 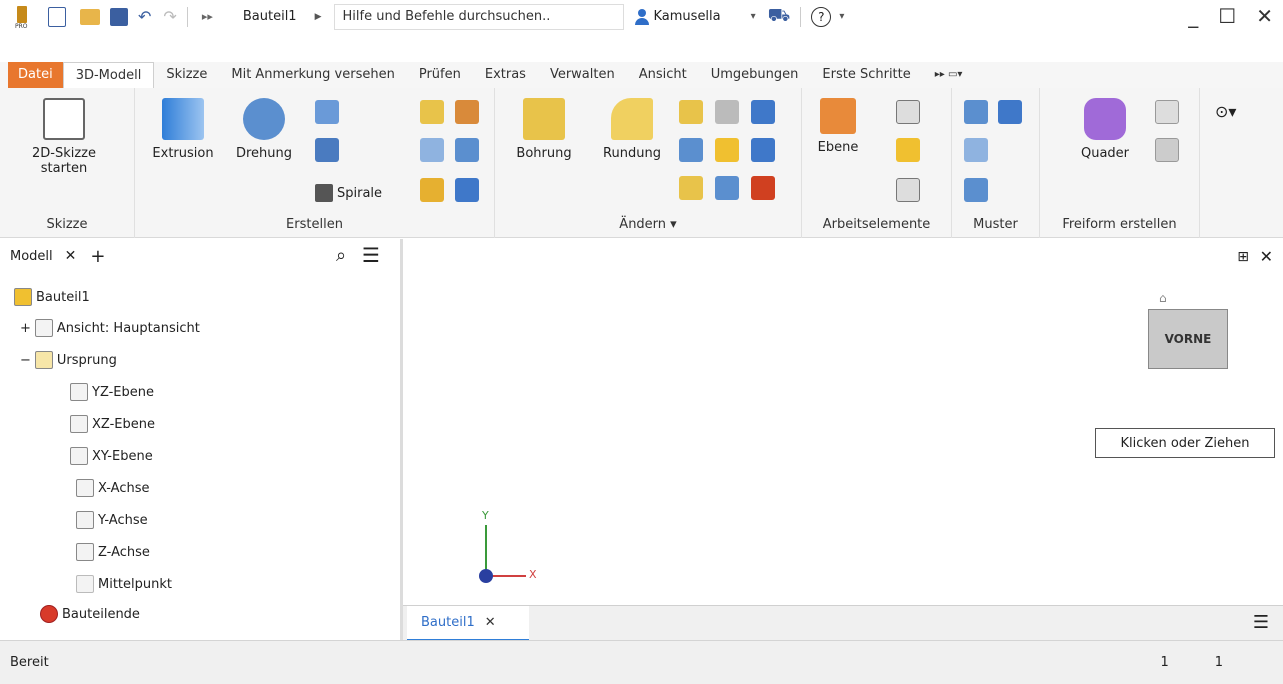 What do you see at coordinates (691, 150) in the screenshot?
I see `shell-icon` at bounding box center [691, 150].